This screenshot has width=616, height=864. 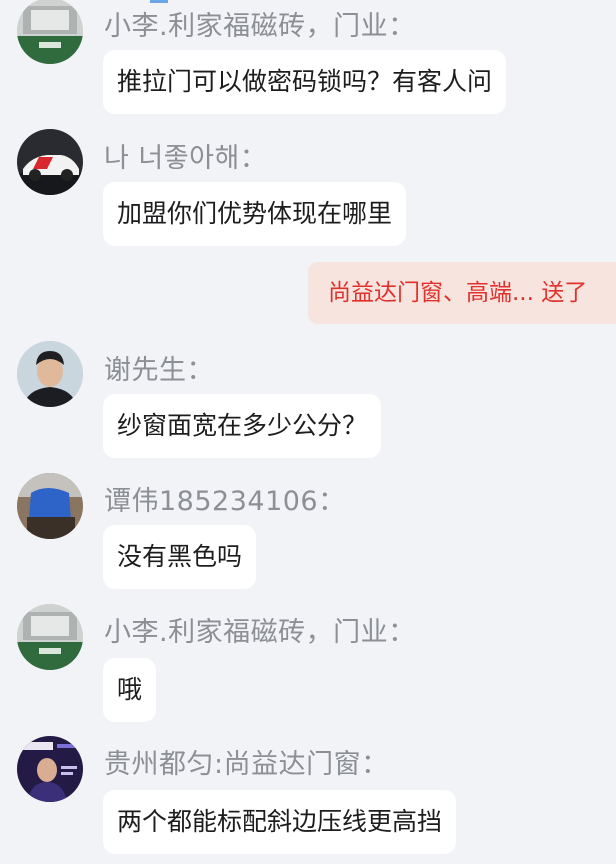 I want to click on poster-avatar-icon, so click(x=50, y=769).